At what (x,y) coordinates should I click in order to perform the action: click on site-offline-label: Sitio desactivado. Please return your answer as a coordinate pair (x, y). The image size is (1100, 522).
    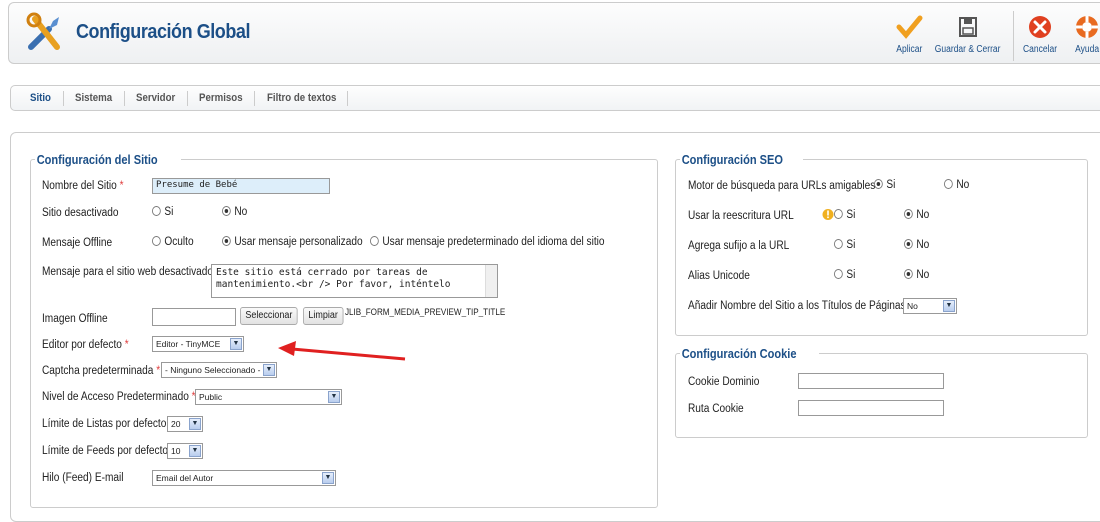
    Looking at the image, I should click on (80, 213).